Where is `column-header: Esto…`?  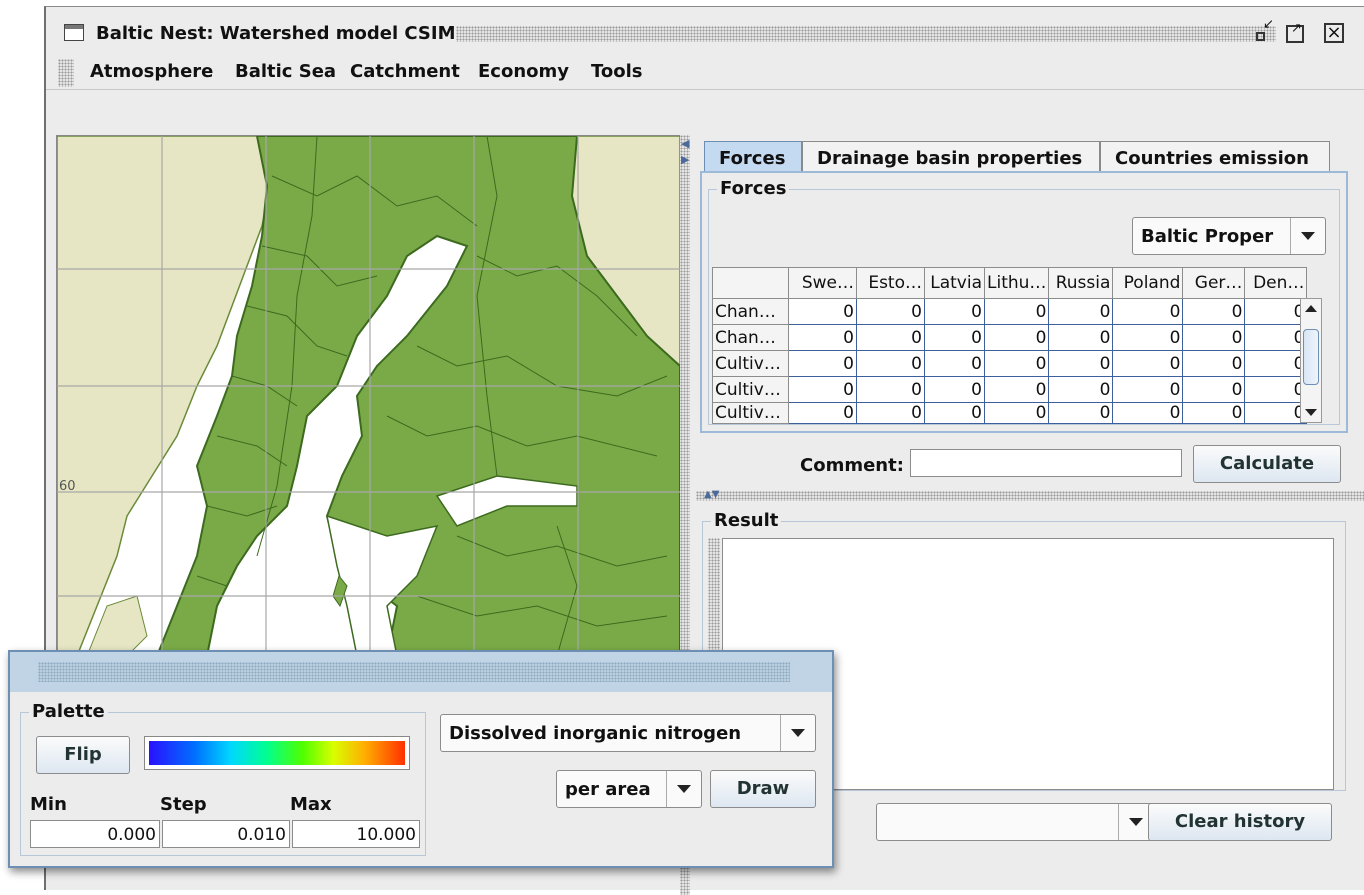
column-header: Esto… is located at coordinates (890, 283).